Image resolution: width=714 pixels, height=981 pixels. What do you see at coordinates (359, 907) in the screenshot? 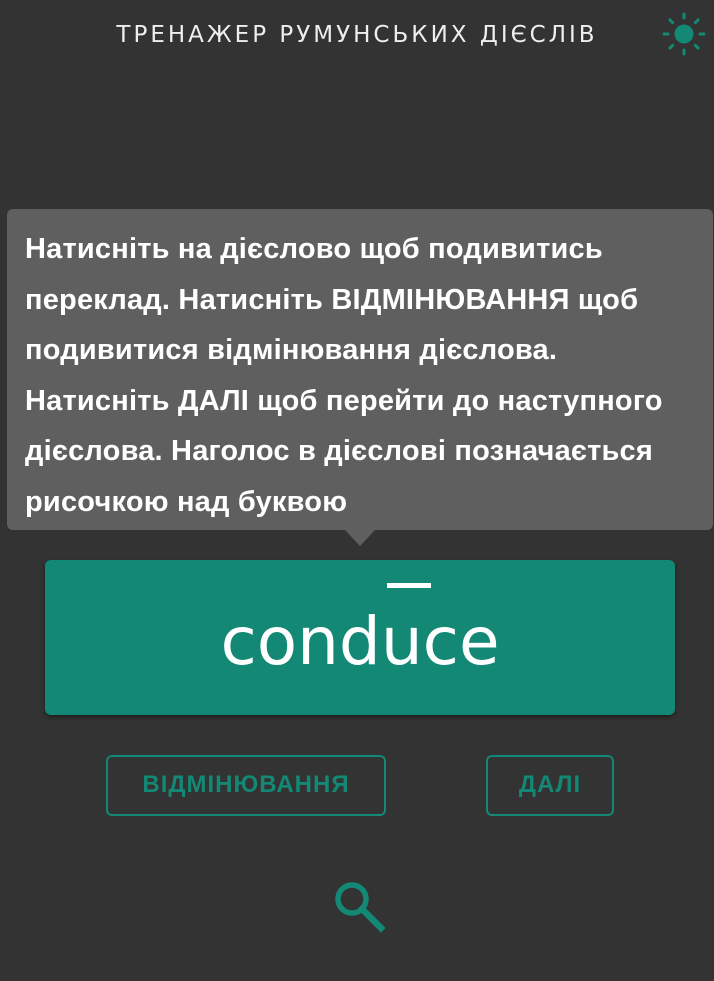
I see `search-icon` at bounding box center [359, 907].